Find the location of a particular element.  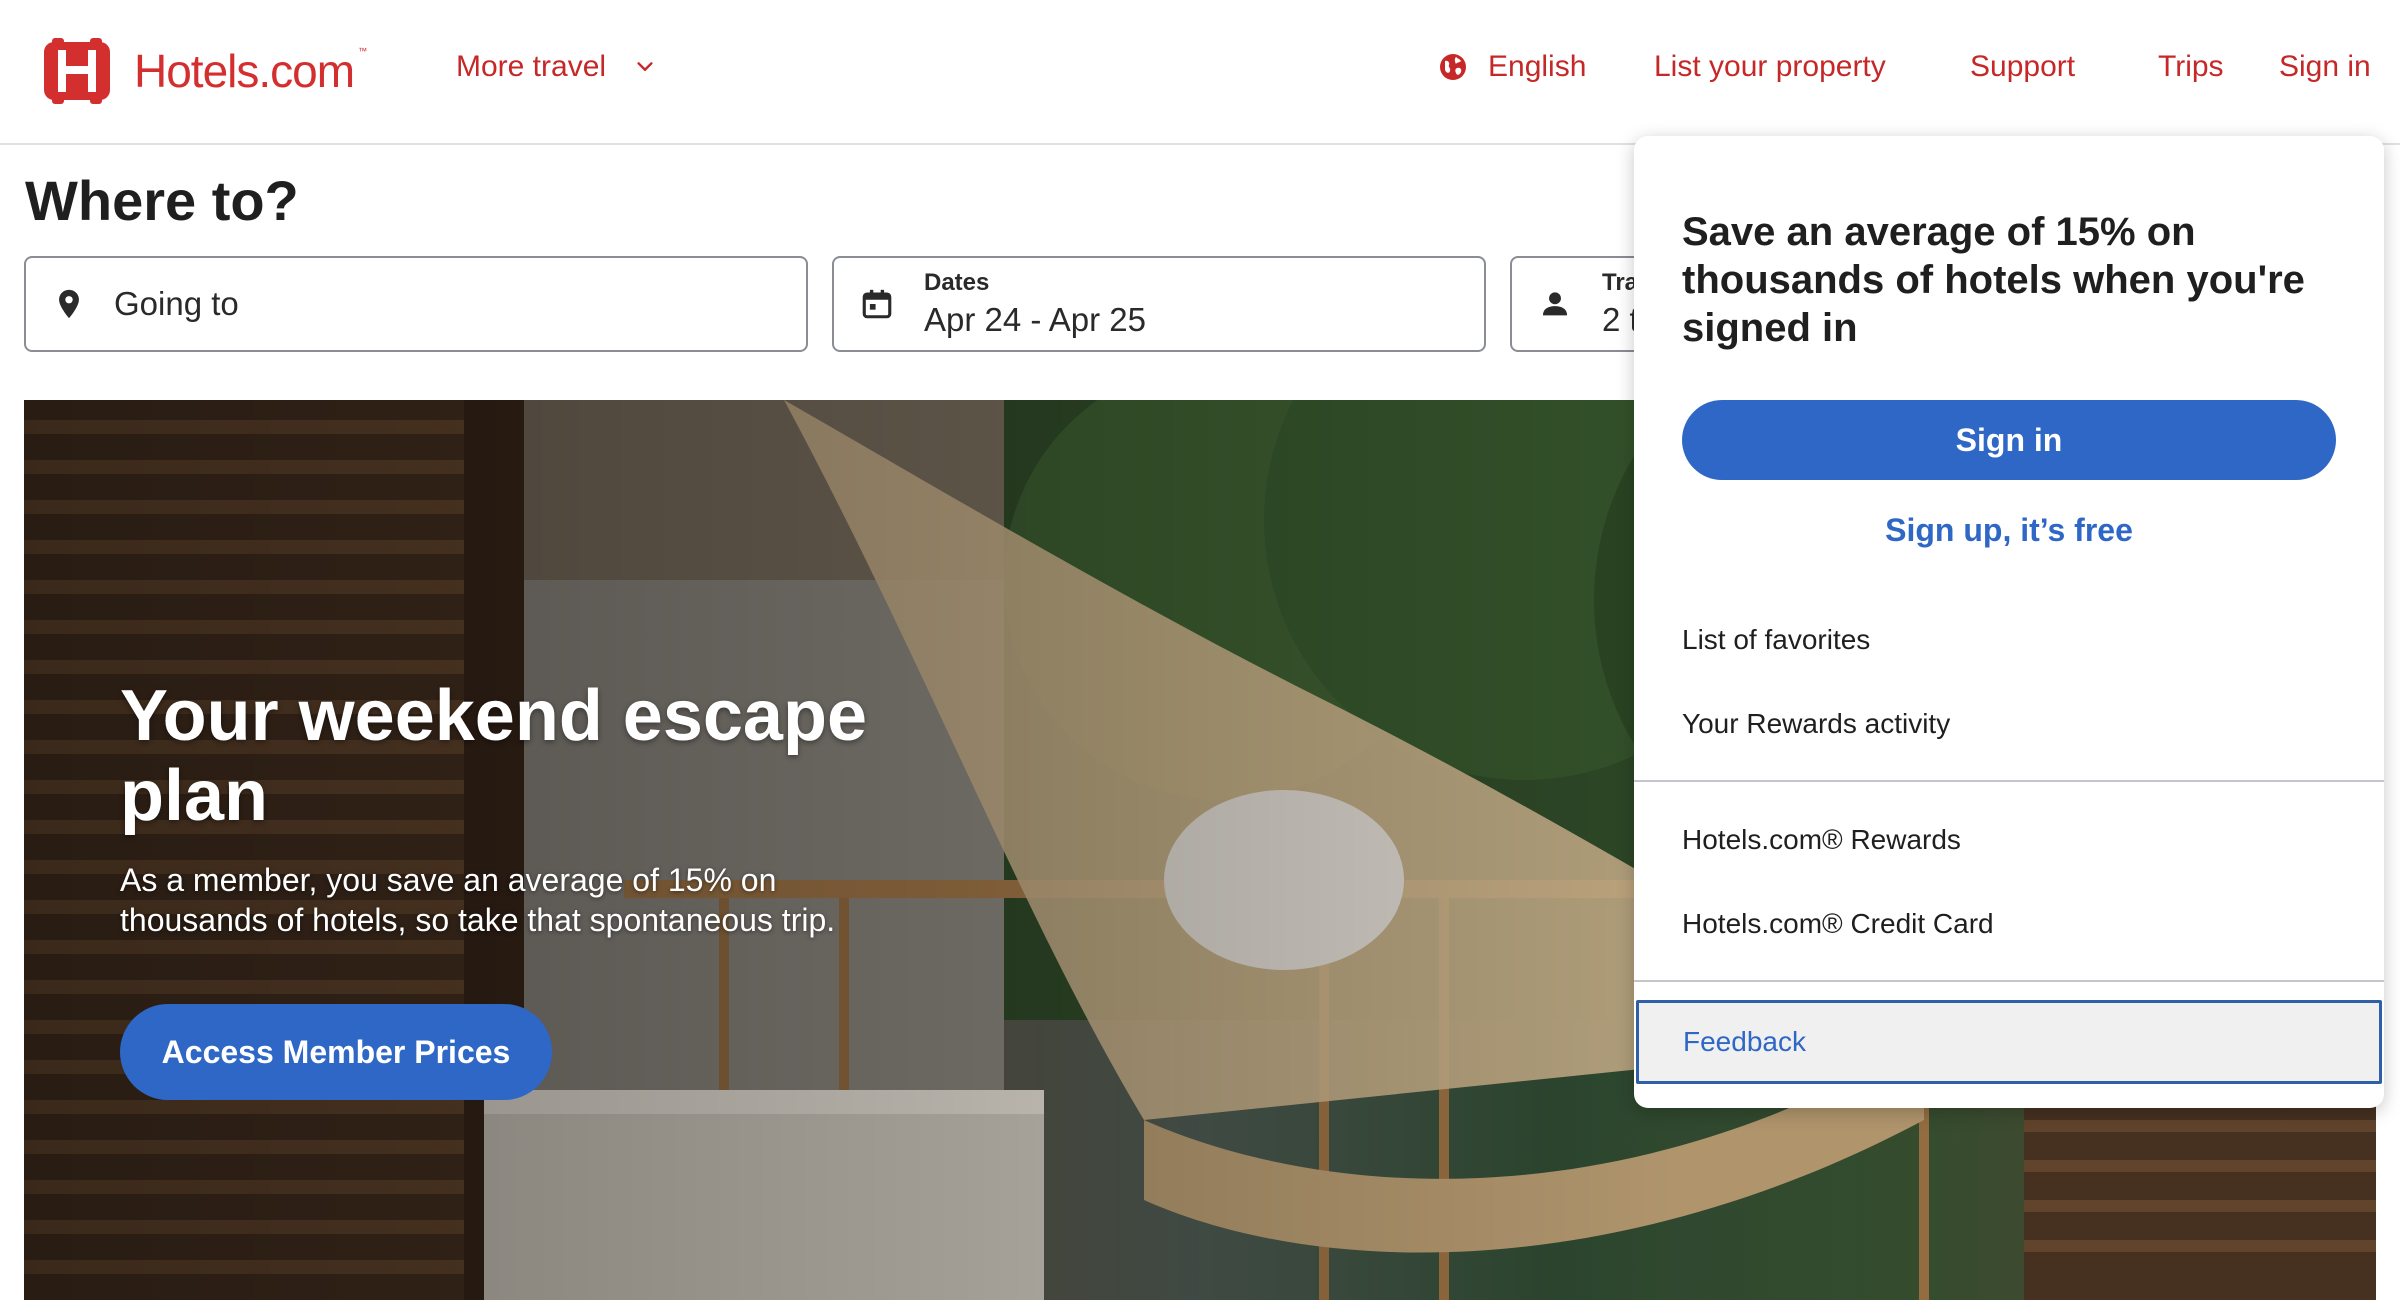

feedback-link: Feedback is located at coordinates (2009, 1042).